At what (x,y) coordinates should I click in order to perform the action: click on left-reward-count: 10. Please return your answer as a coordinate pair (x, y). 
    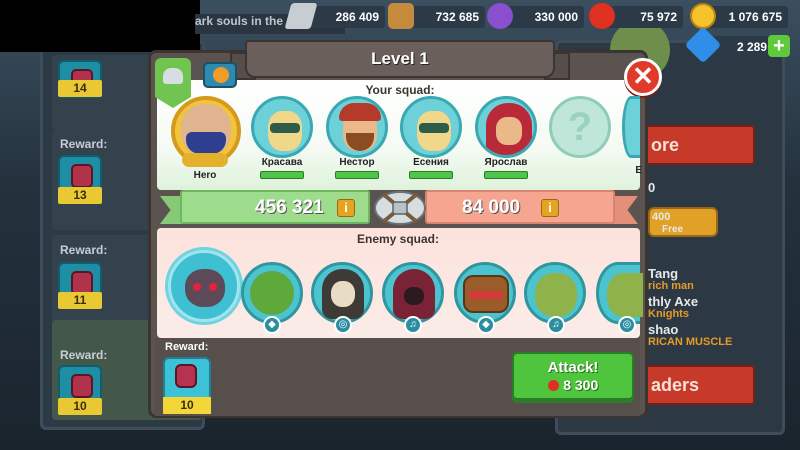
    Looking at the image, I should click on (80, 406).